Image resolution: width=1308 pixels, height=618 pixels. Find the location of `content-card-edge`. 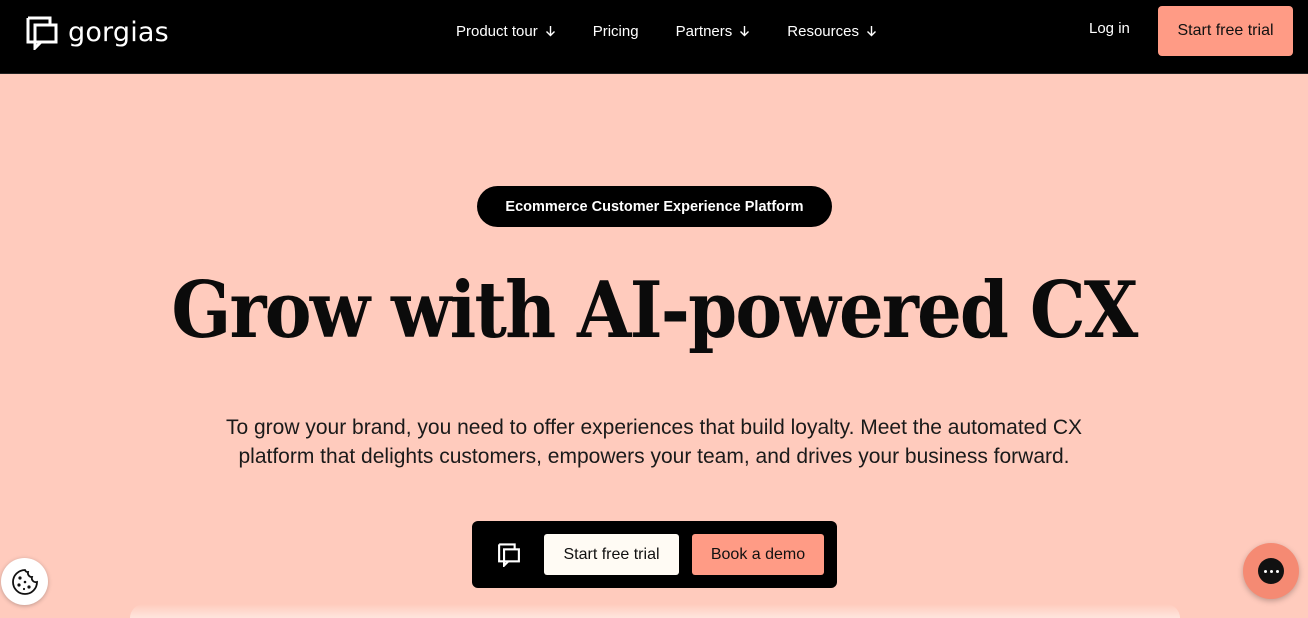

content-card-edge is located at coordinates (655, 611).